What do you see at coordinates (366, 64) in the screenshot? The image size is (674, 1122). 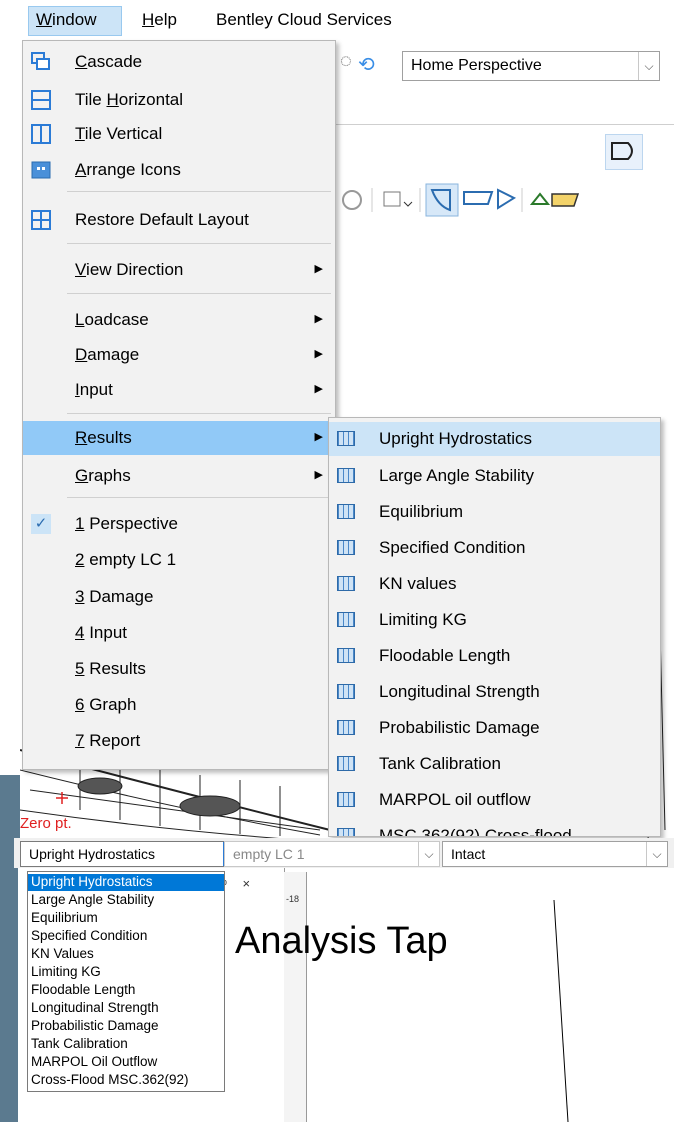 I see `refresh-icon: ⟲` at bounding box center [366, 64].